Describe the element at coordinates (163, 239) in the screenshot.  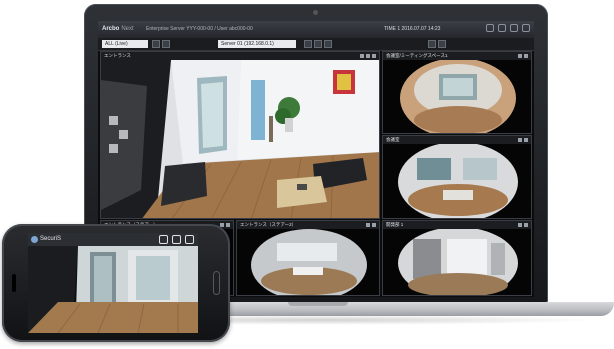
I see `ptz-icon` at that location.